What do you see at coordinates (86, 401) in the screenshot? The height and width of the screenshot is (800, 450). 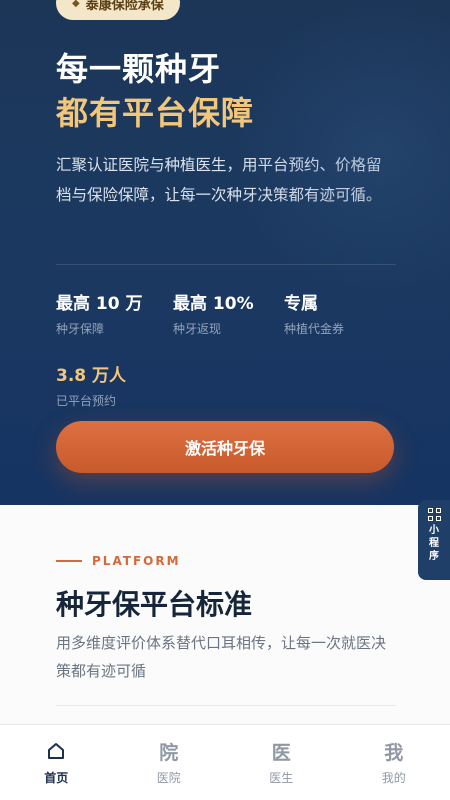 I see `stat-label: 已平台预约` at bounding box center [86, 401].